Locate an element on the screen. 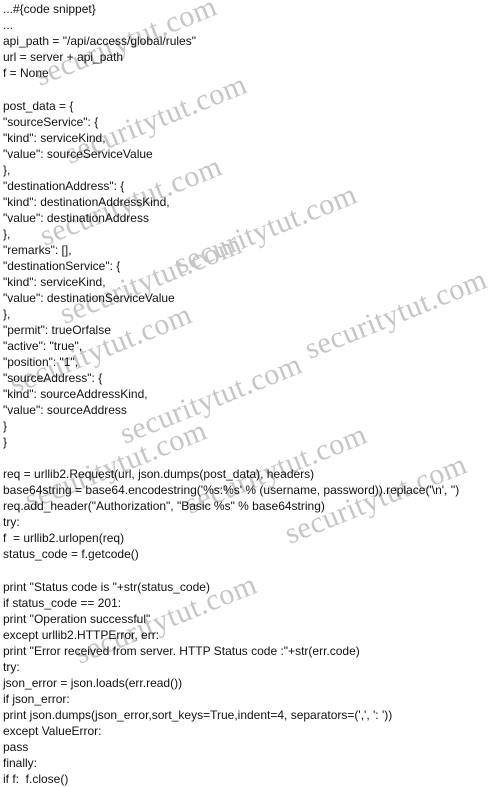  code-line: pass is located at coordinates (16, 746).